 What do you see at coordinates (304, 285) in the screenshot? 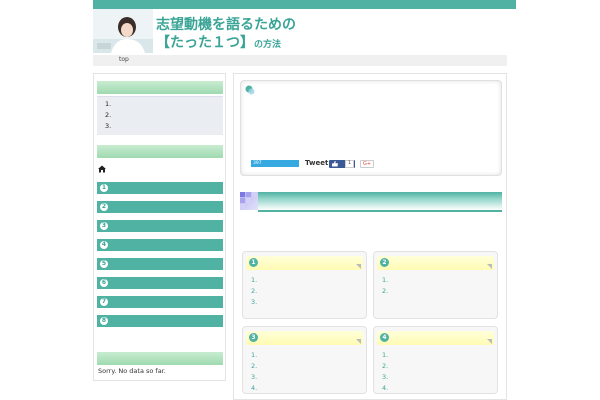
I see `topic-card: 1 1. 2. 3.` at bounding box center [304, 285].